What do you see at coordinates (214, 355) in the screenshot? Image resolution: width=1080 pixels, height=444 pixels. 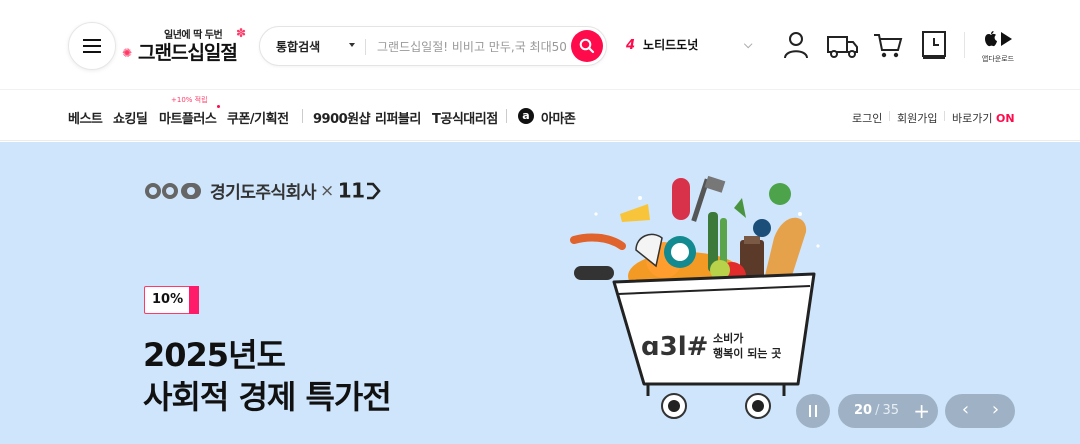 I see `banner-title-line1: 2025년도` at bounding box center [214, 355].